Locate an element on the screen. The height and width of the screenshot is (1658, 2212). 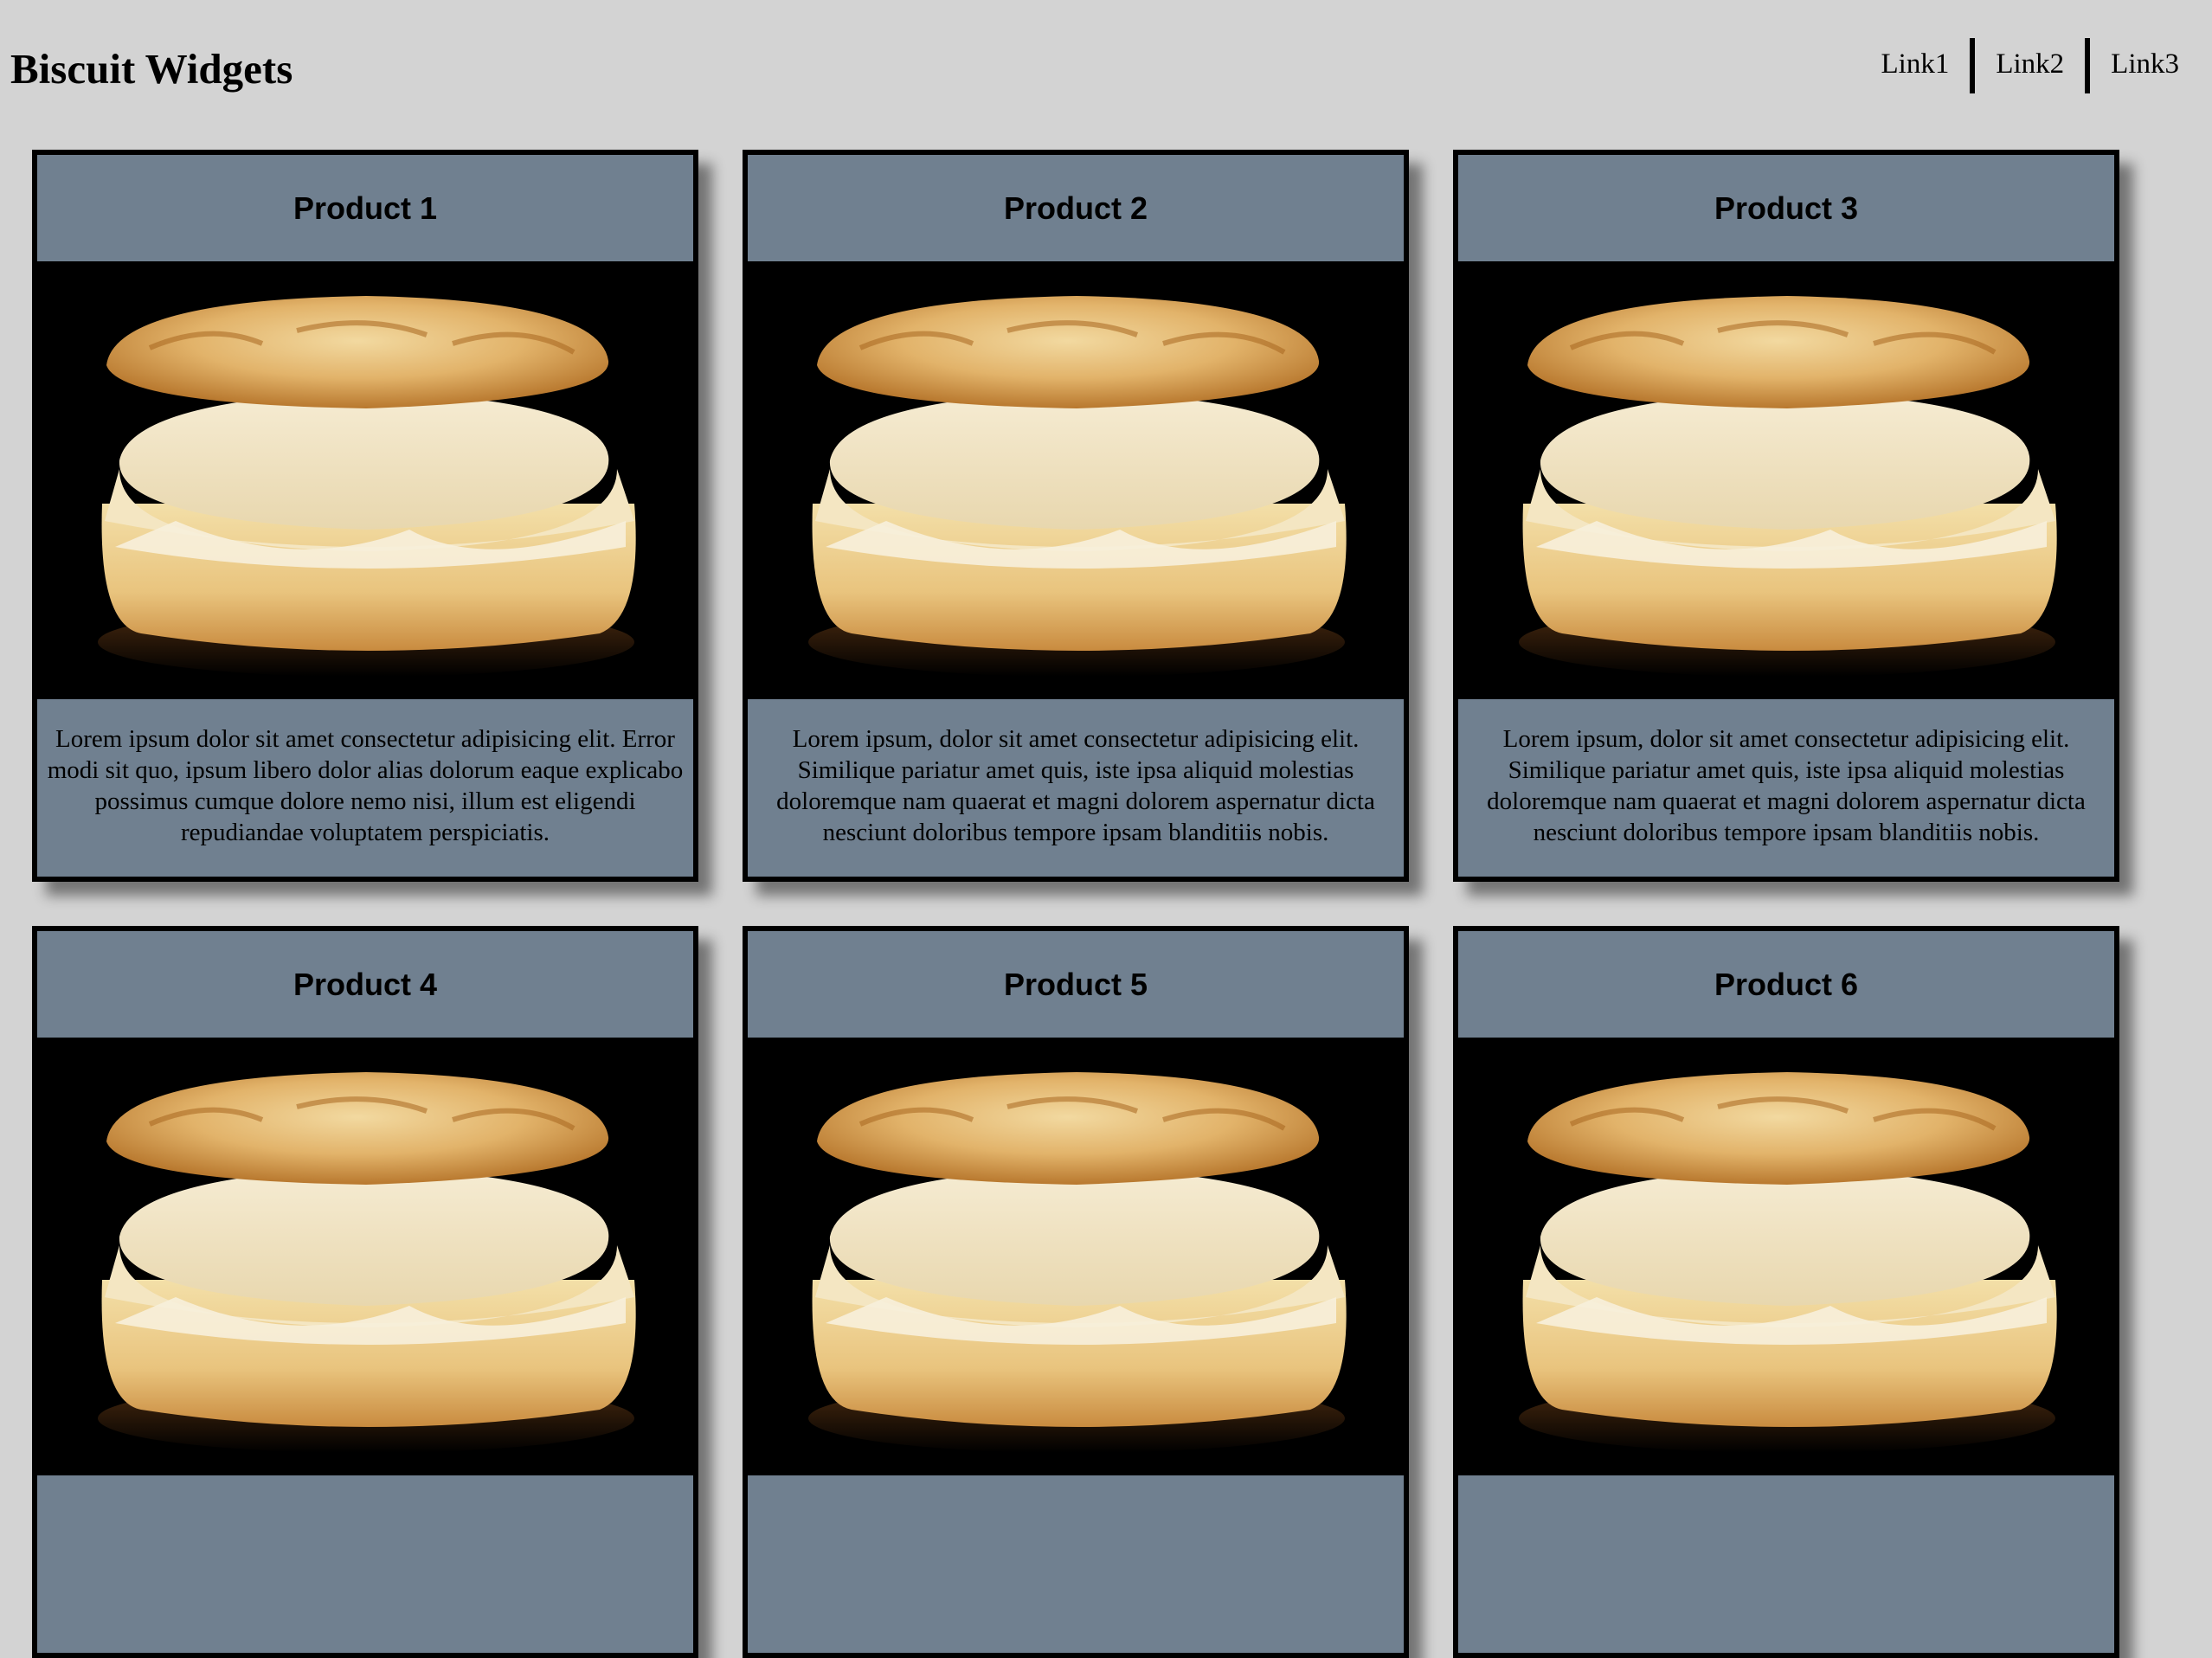
product-card: Product 5 is located at coordinates (1076, 1292).